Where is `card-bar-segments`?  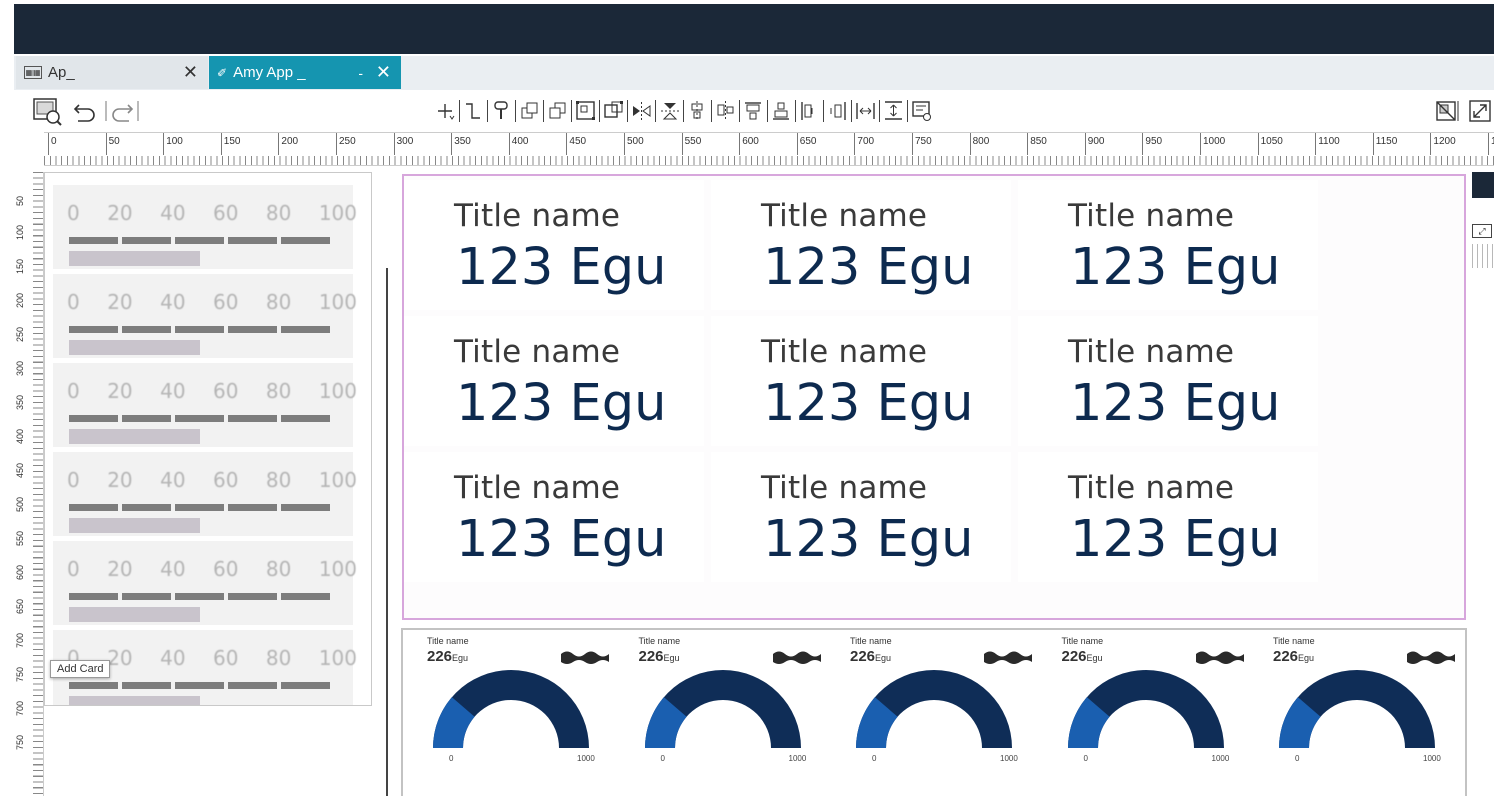 card-bar-segments is located at coordinates (199, 507).